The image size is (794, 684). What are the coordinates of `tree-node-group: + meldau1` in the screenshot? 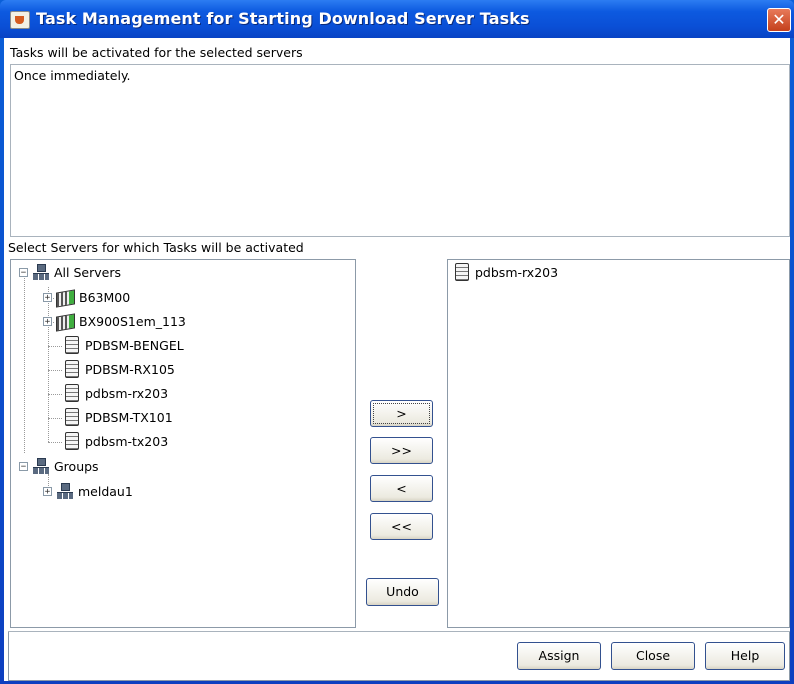 It's located at (88, 491).